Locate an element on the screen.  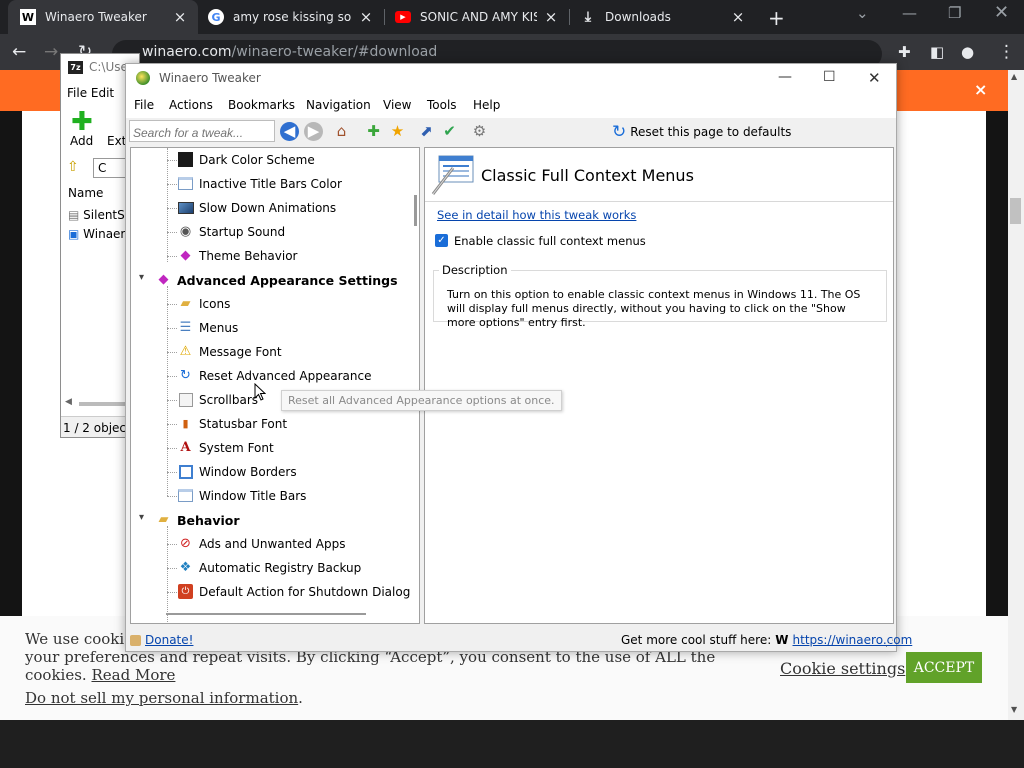
menu-bookmarks: Bookmarks is located at coordinates (261, 105).